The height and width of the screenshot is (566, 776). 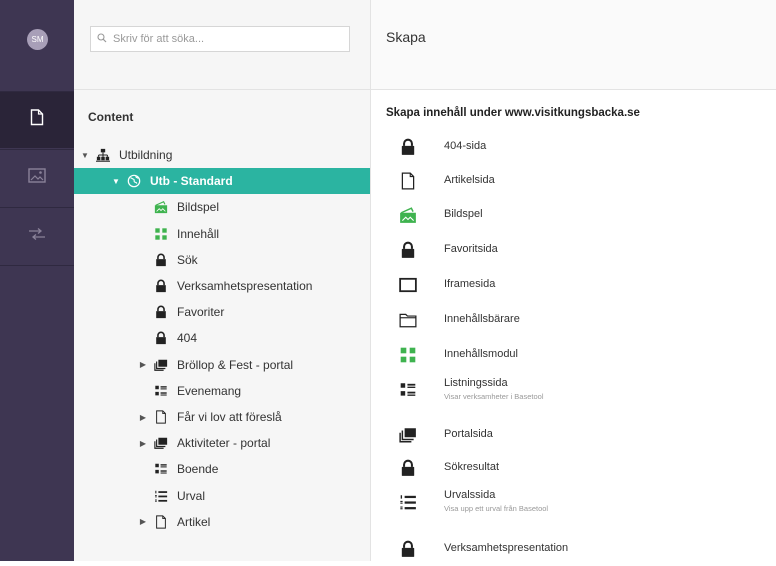 I want to click on tree-node: ▶ Artikel, so click(x=222, y=522).